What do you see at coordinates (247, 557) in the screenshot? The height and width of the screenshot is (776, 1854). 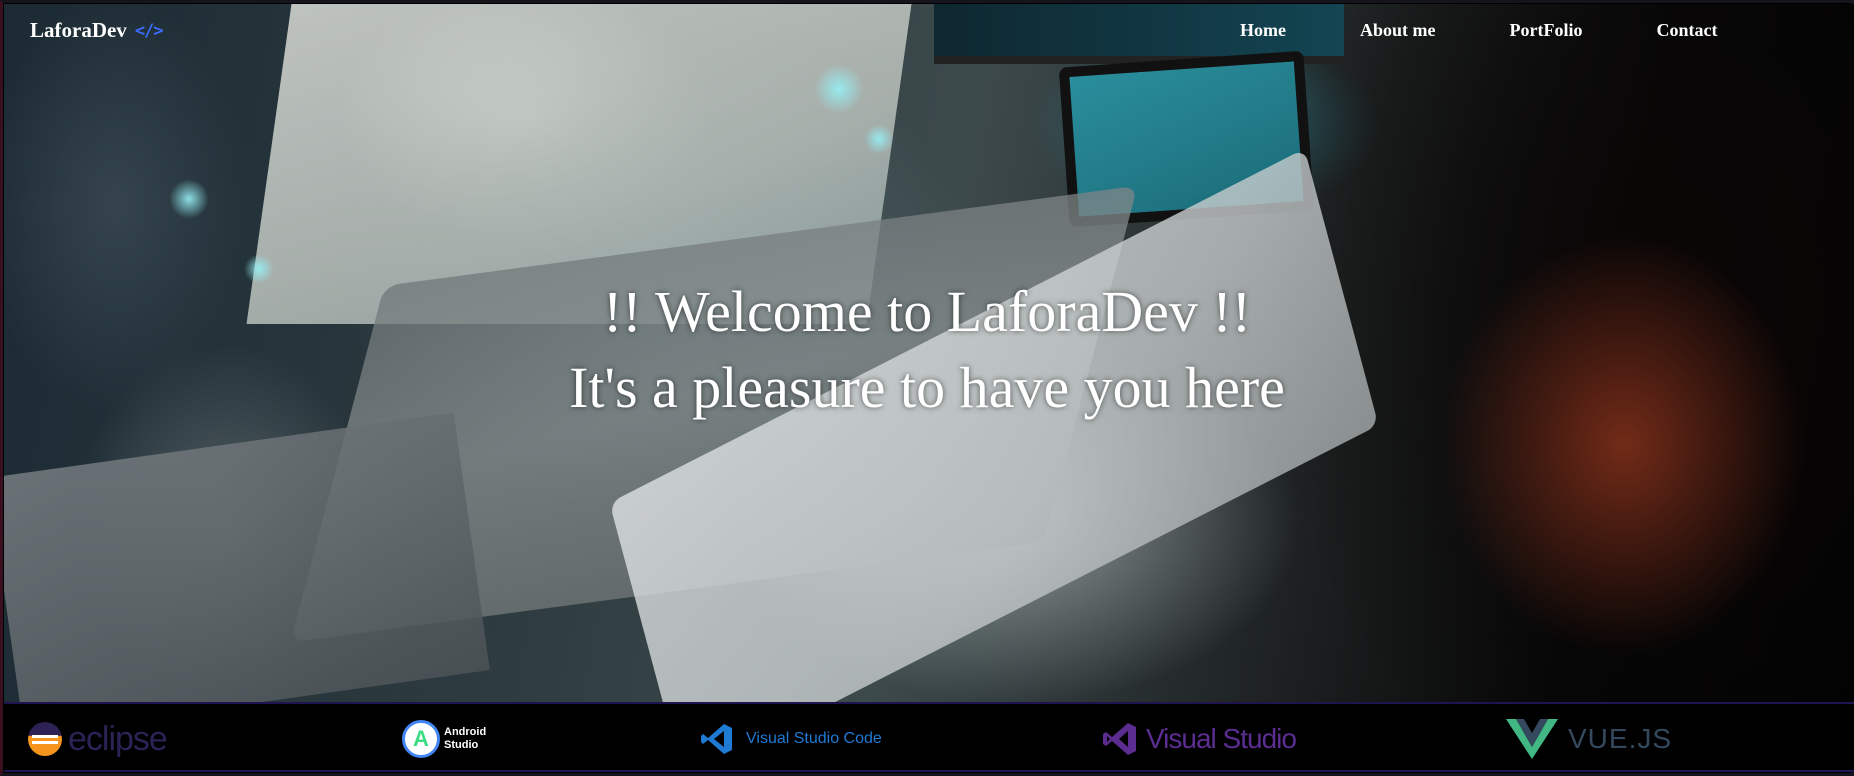 I see `second-laptop-image` at bounding box center [247, 557].